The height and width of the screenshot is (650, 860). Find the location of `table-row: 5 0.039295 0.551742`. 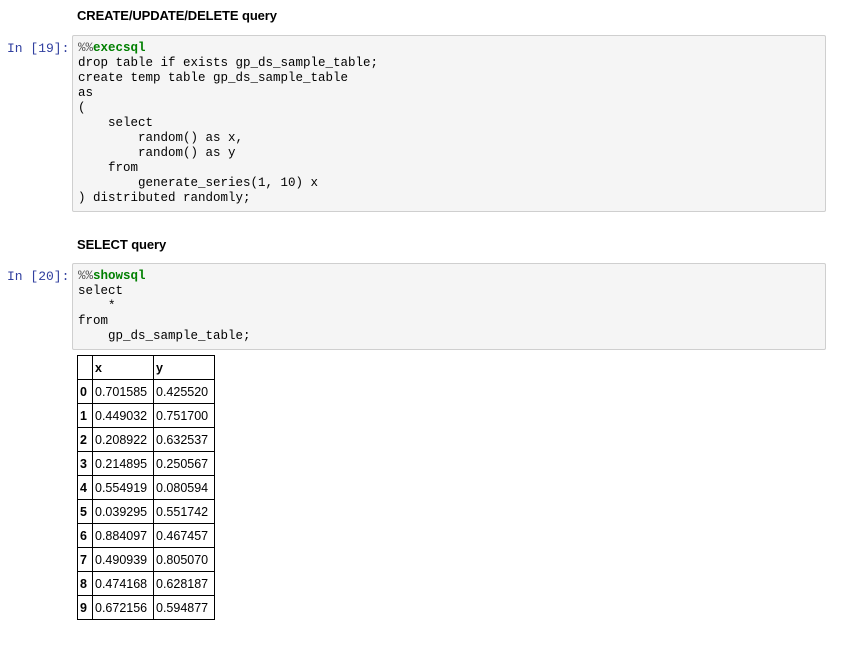

table-row: 5 0.039295 0.551742 is located at coordinates (146, 511).